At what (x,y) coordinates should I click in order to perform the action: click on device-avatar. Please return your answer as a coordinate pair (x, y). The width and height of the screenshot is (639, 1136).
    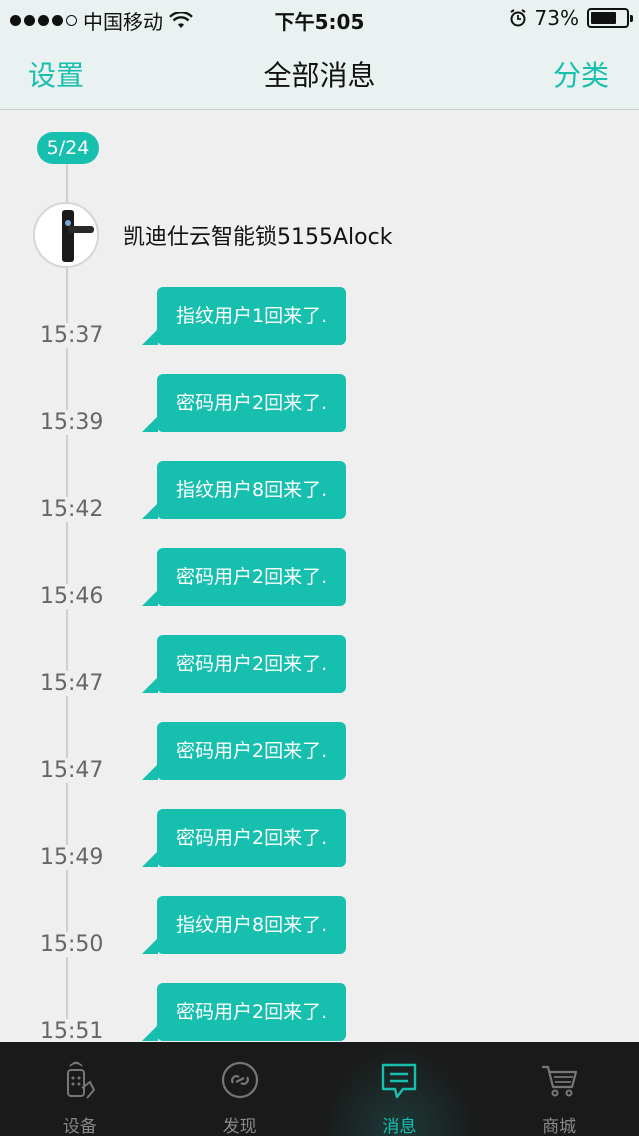
    Looking at the image, I should click on (66, 235).